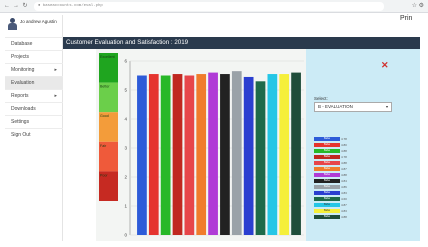 The height and width of the screenshot is (247, 428). Describe the element at coordinates (125, 61) in the screenshot. I see `y-tick-label: 6` at that location.